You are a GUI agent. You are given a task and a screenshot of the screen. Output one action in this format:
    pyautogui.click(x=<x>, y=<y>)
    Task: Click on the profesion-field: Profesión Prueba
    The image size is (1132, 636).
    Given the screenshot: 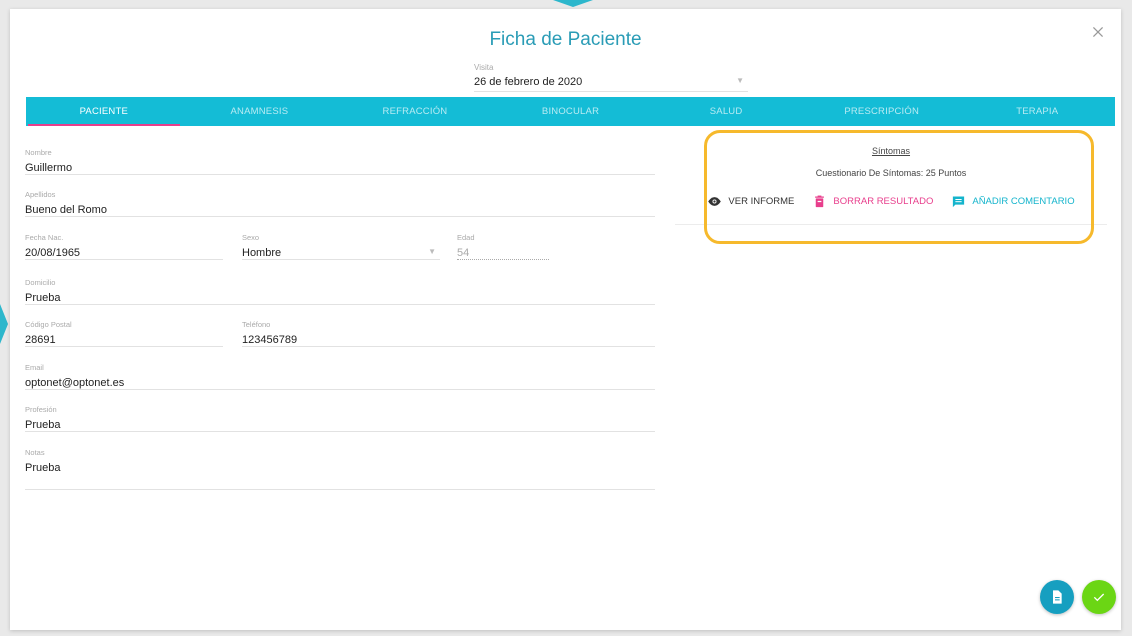 What is the action you would take?
    pyautogui.click(x=340, y=418)
    